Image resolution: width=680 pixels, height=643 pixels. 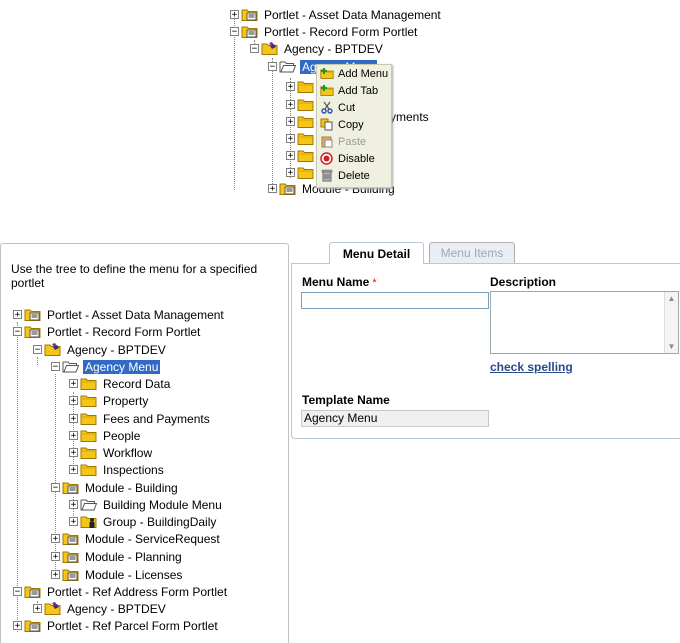 I want to click on tree-node: + Building Module Menu, so click(x=146, y=504).